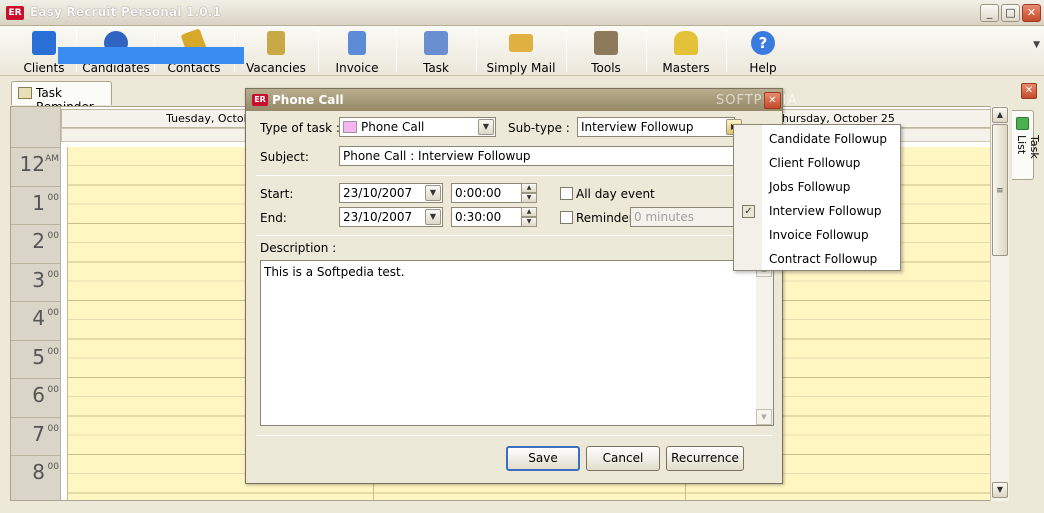 The image size is (1044, 513). I want to click on masters-icon, so click(686, 43).